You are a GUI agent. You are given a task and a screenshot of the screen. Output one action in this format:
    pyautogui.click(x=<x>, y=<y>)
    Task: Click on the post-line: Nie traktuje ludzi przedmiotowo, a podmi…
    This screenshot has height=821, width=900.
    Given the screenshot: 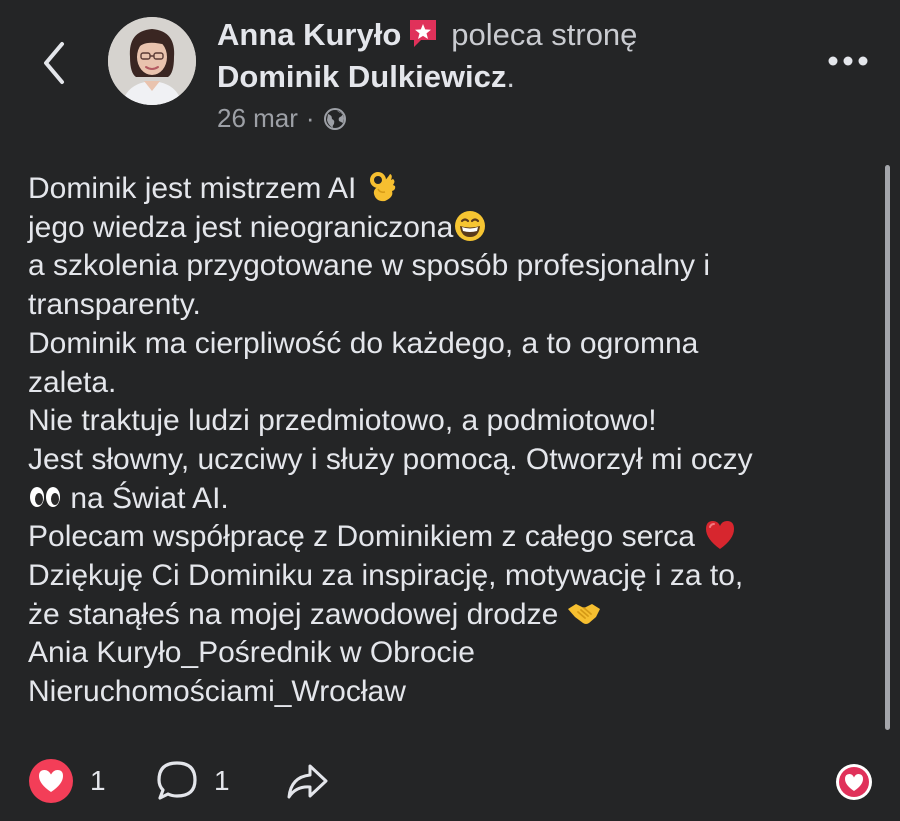 What is the action you would take?
    pyautogui.click(x=342, y=421)
    